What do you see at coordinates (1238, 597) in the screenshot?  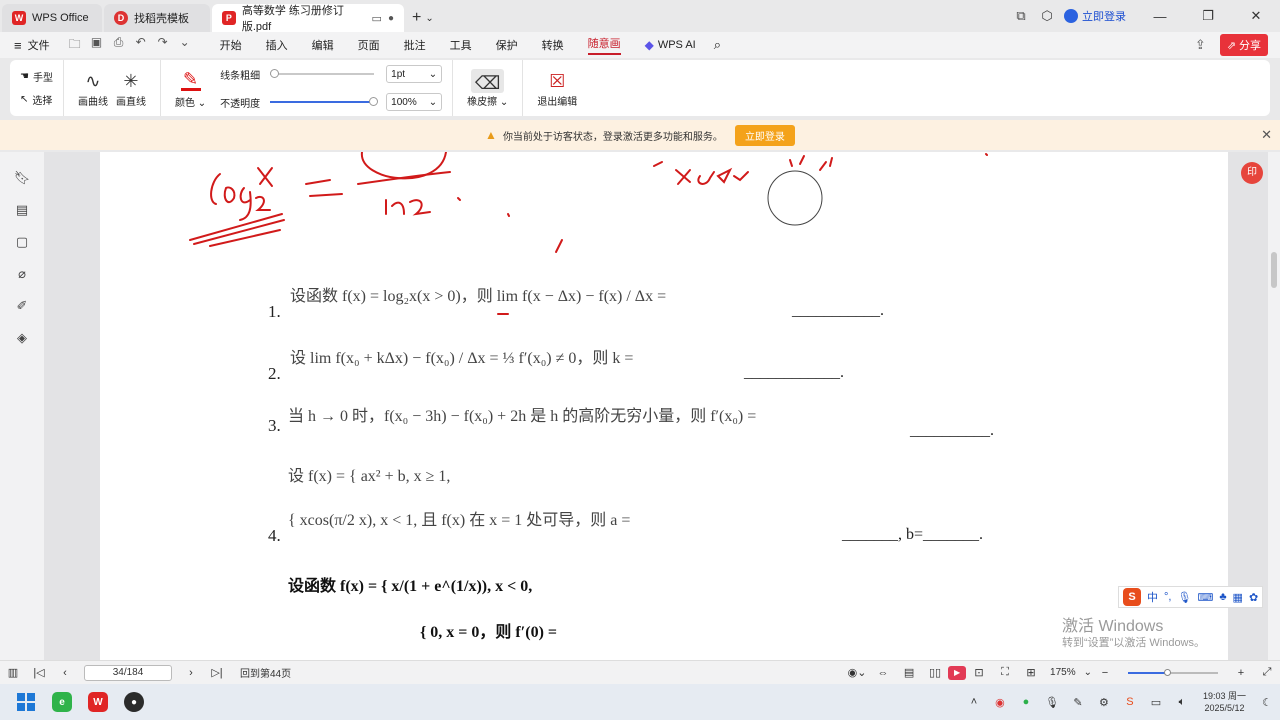 I see `grid-icon: ▦` at bounding box center [1238, 597].